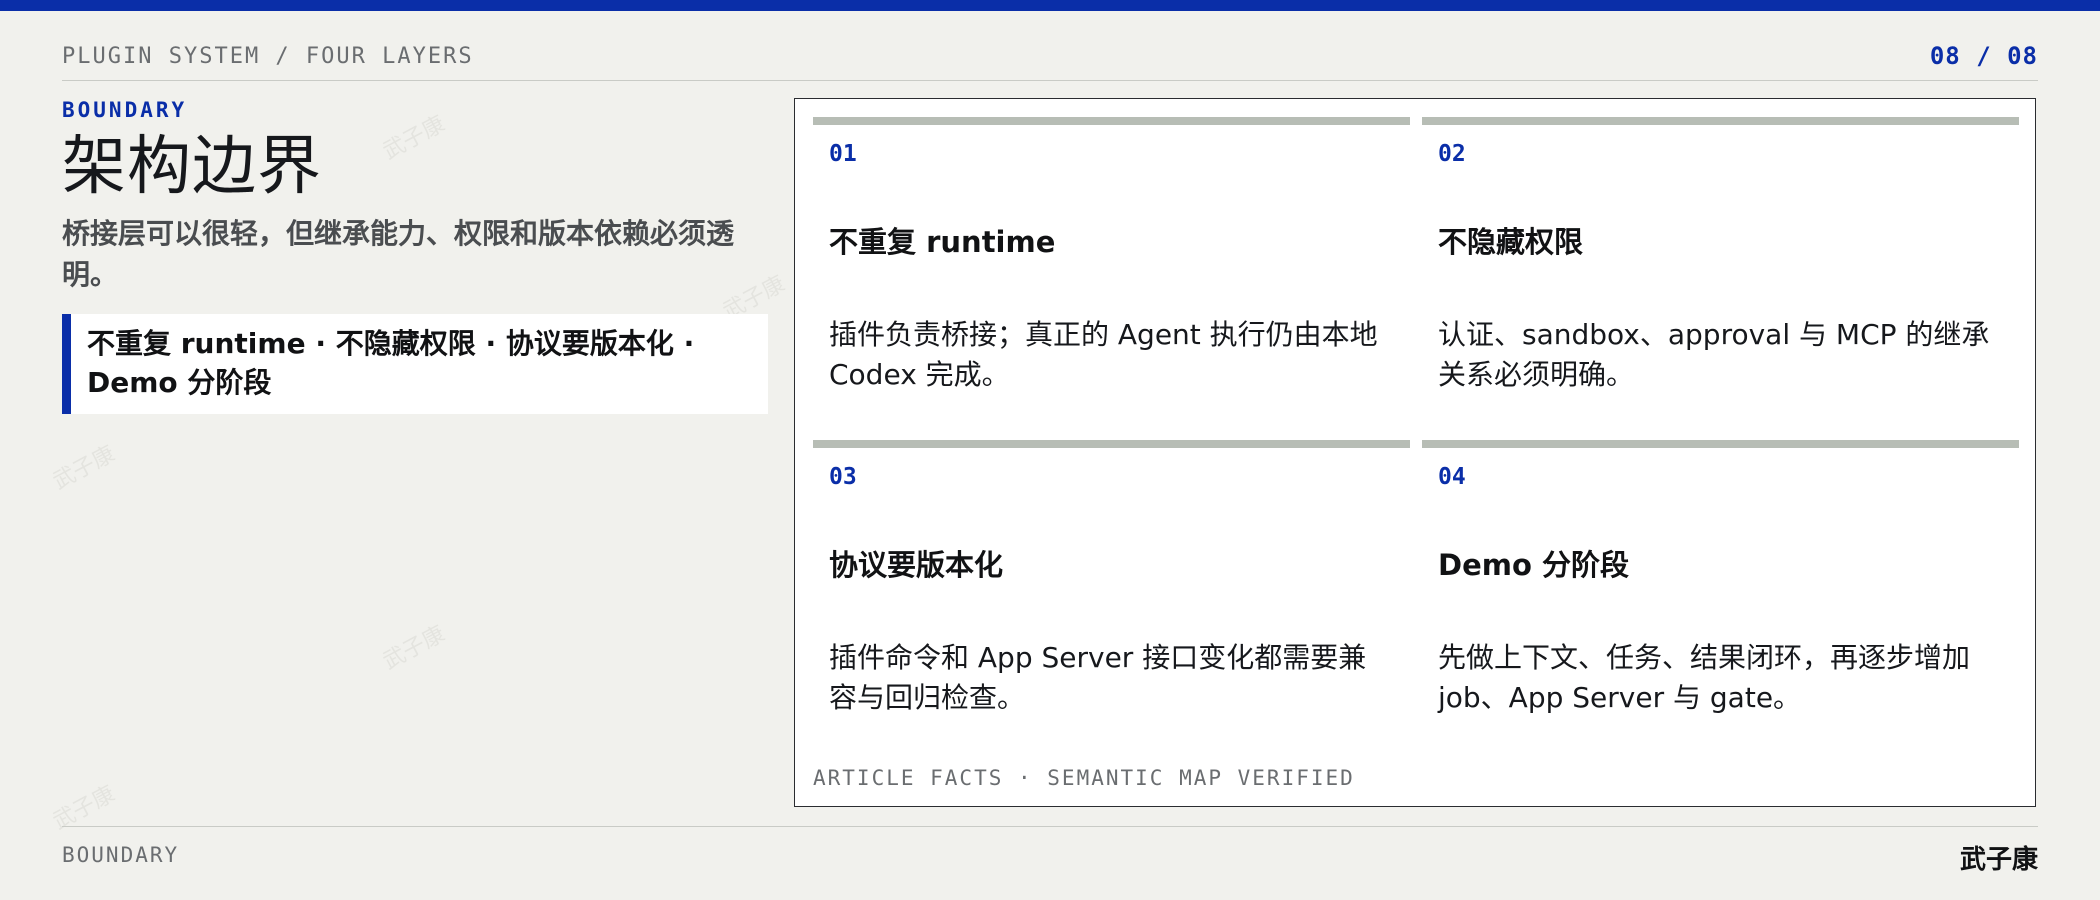 The height and width of the screenshot is (900, 2100). Describe the element at coordinates (268, 56) in the screenshot. I see `breadcrumb: PLUGIN SYSTEM / FOUR LAYERS` at that location.